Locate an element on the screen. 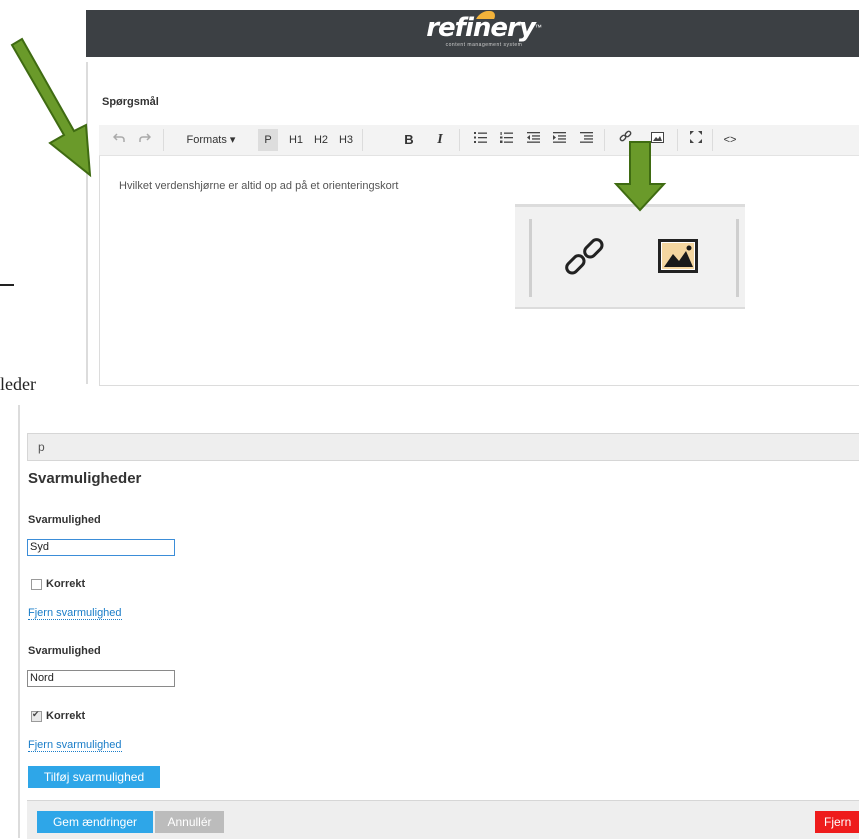 The height and width of the screenshot is (839, 859). redo-icon is located at coordinates (145, 140).